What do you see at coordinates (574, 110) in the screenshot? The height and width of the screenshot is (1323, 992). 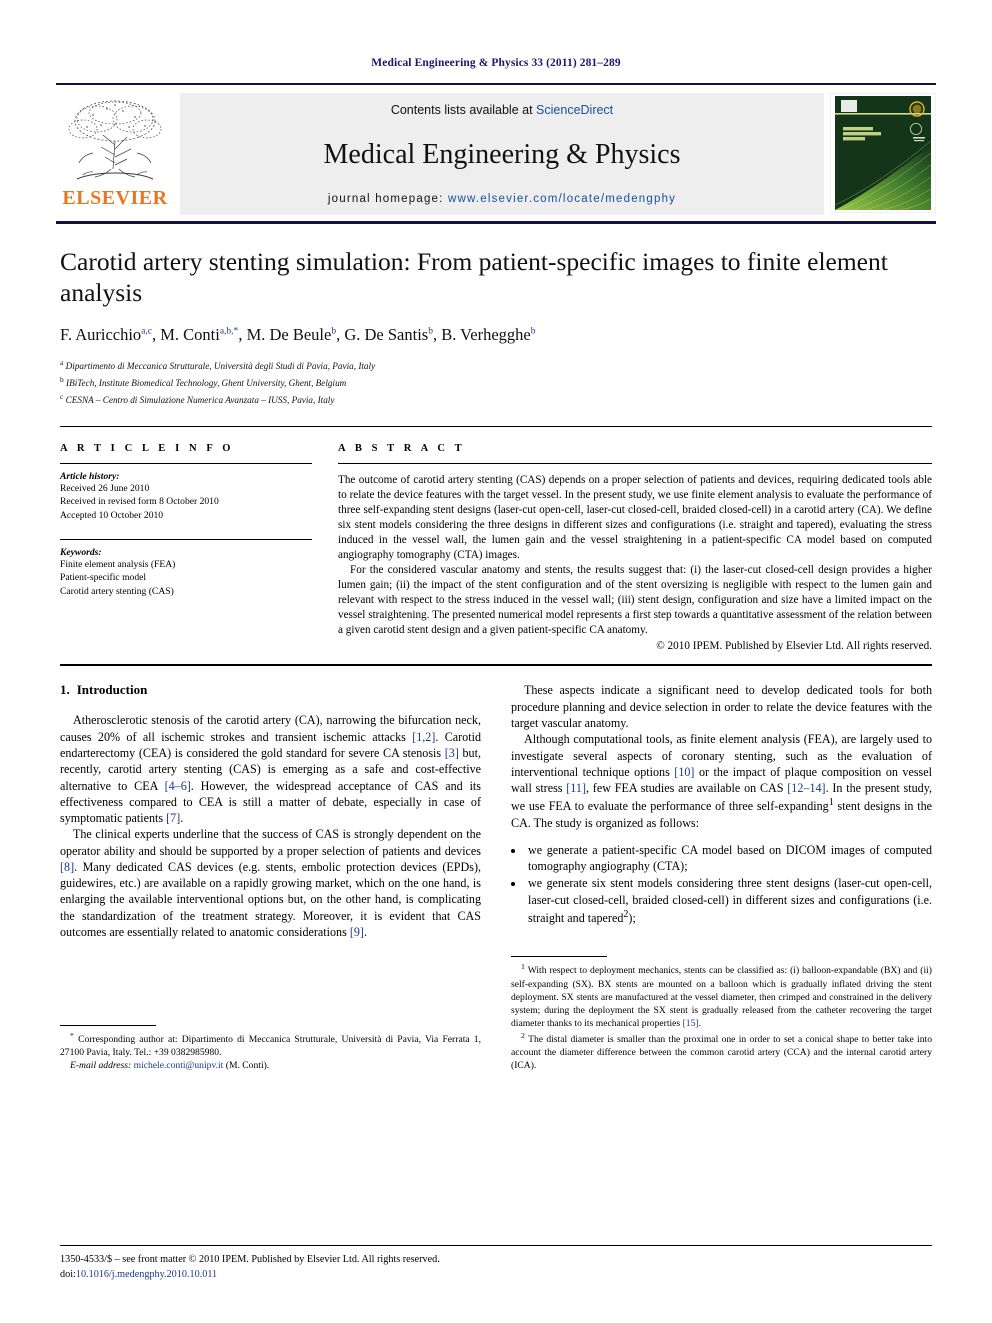 I see `sciencedirect-link: ScienceDirect` at bounding box center [574, 110].